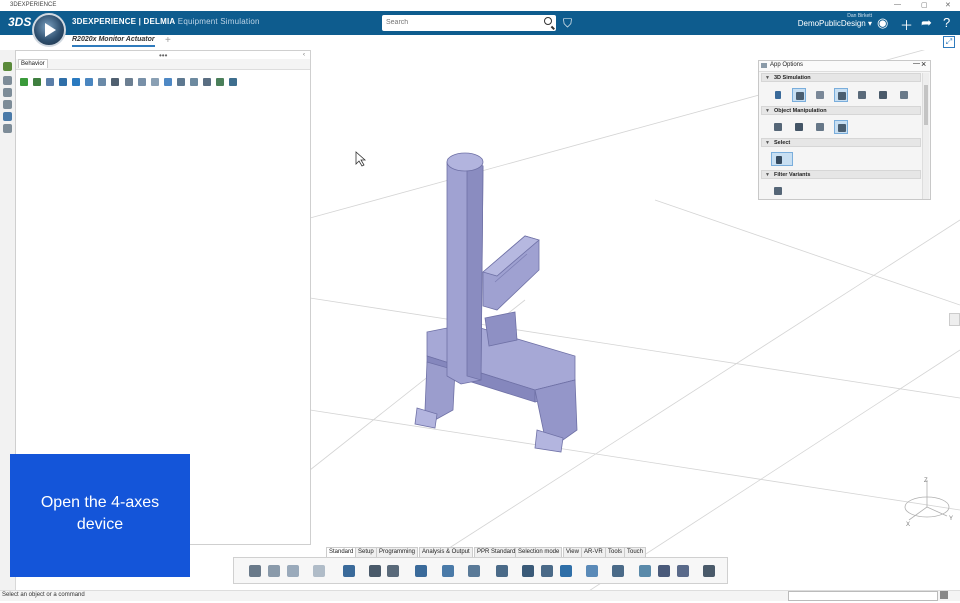 Image resolution: width=960 pixels, height=603 pixels. Describe the element at coordinates (461, 22) in the screenshot. I see `search-input` at that location.